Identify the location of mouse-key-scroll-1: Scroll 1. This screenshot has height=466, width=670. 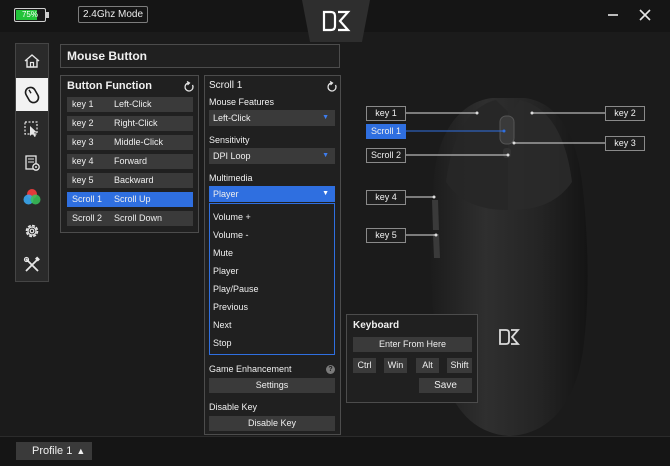
(386, 131).